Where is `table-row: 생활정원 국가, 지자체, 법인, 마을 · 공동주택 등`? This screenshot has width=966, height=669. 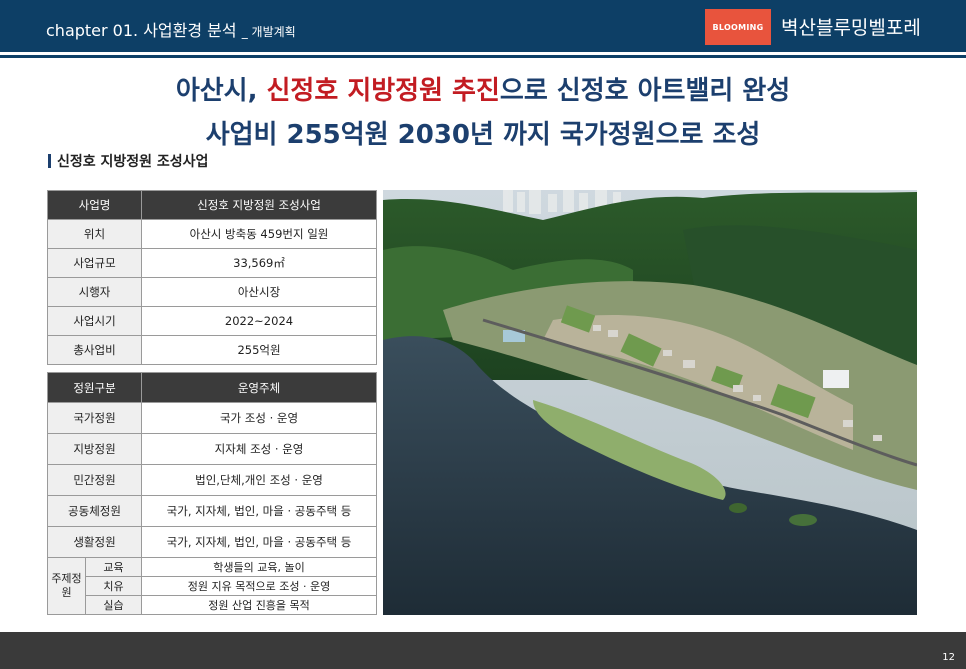 table-row: 생활정원 국가, 지자체, 법인, 마을 · 공동주택 등 is located at coordinates (212, 542).